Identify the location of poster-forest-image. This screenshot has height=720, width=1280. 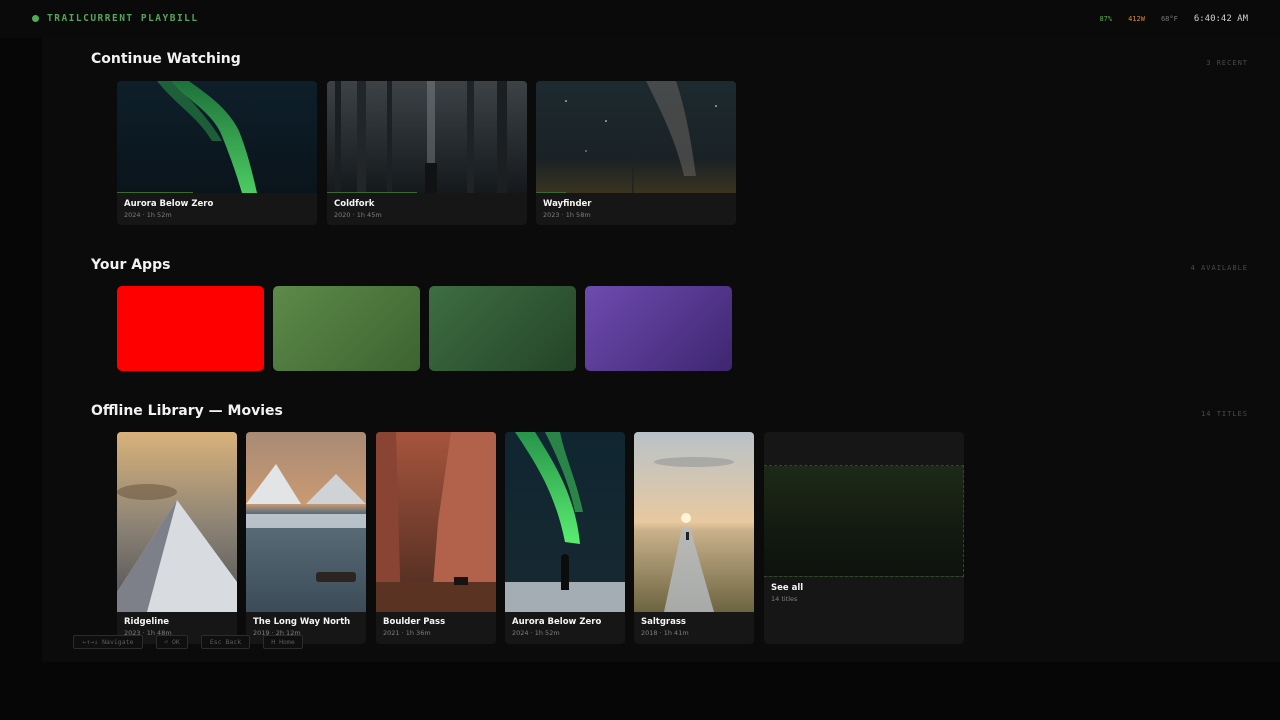
(427, 137).